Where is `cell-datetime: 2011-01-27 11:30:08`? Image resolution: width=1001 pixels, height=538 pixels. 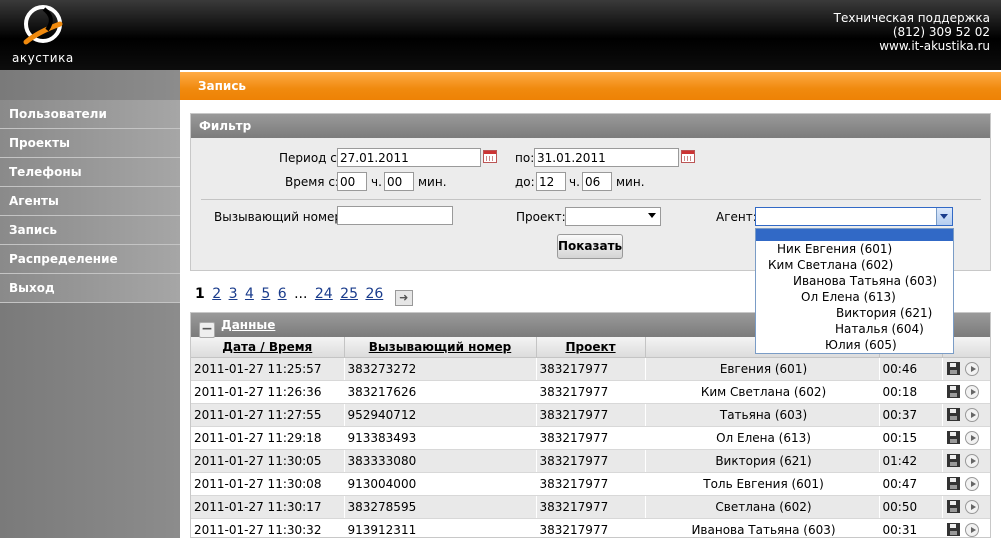
cell-datetime: 2011-01-27 11:30:08 is located at coordinates (268, 484).